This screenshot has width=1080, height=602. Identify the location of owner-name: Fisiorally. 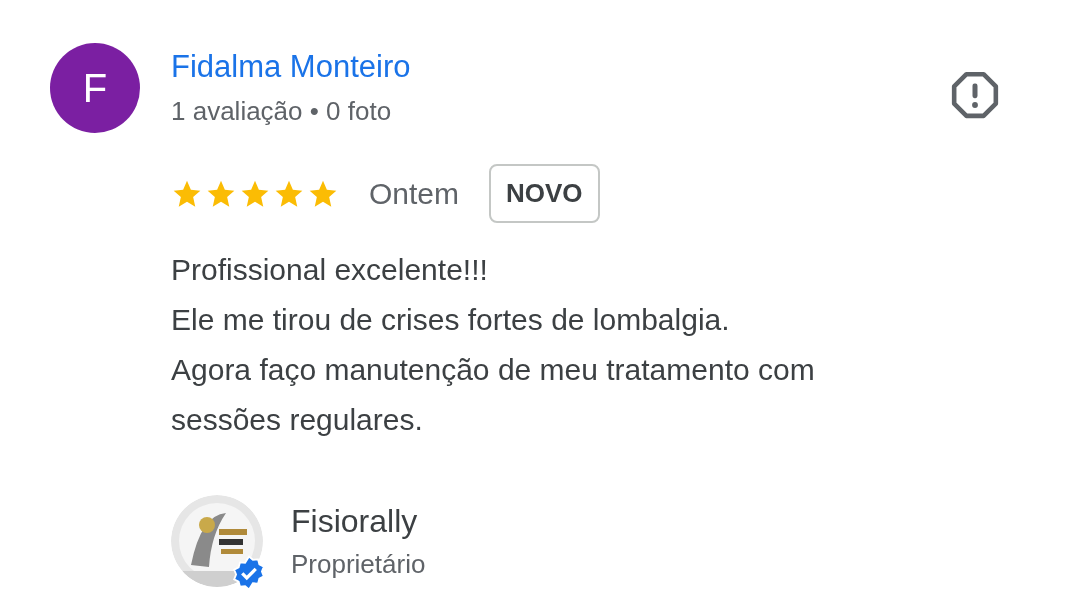
(355, 521).